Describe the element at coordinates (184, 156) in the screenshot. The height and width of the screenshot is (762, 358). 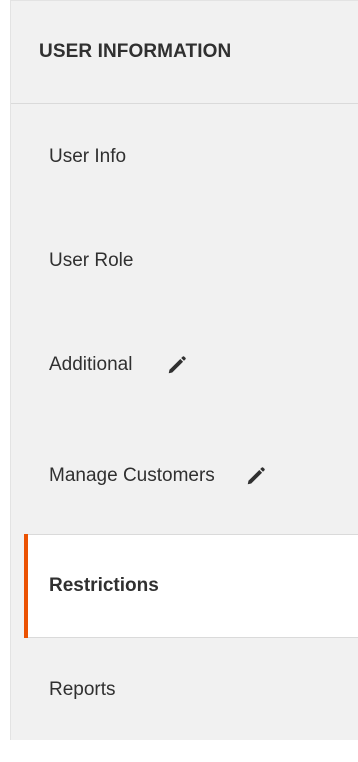
I see `tab-user-info: User Info` at that location.